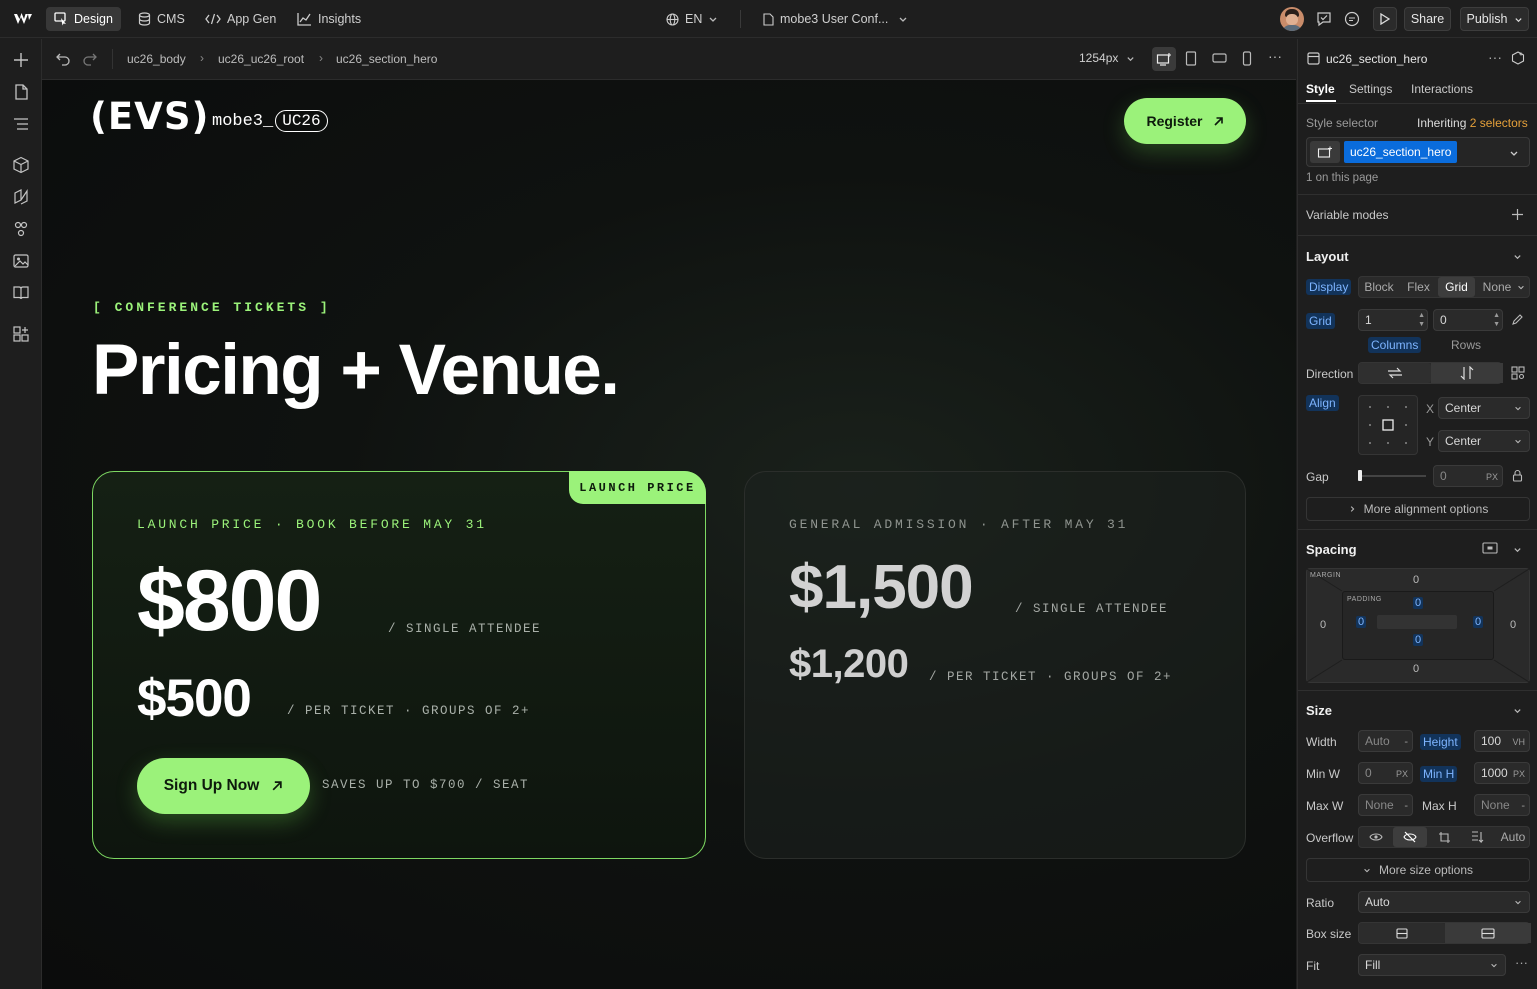  Describe the element at coordinates (23, 19) in the screenshot. I see `webflow-logo-icon` at that location.